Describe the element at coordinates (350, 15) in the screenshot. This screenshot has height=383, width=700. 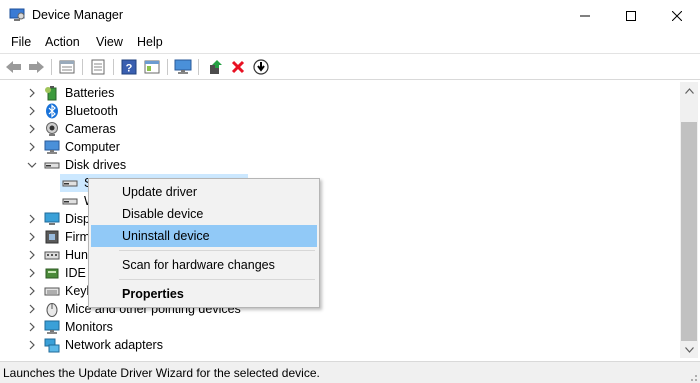
I see `title-bar: Device Manager` at that location.